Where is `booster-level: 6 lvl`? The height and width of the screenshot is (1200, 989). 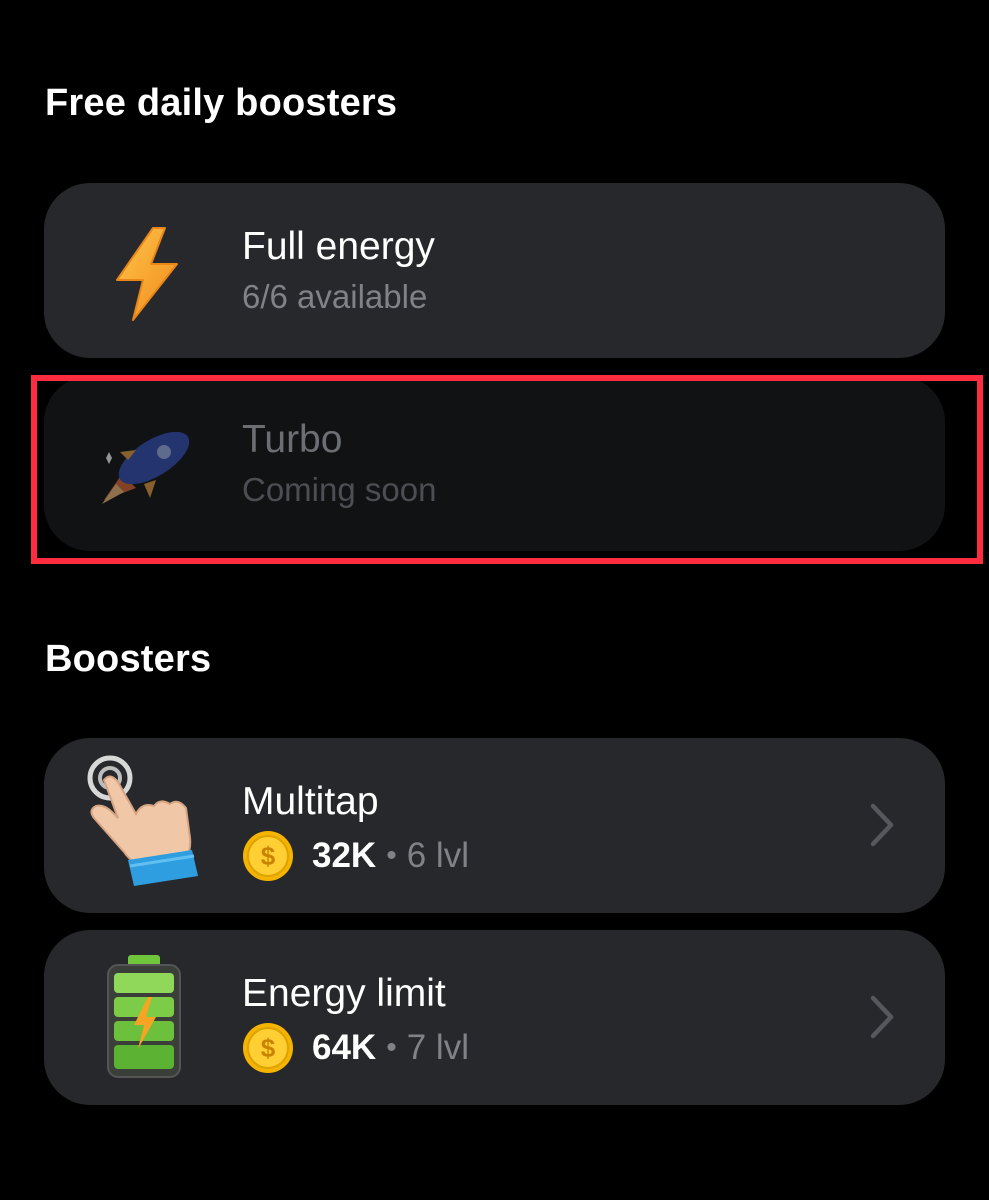
booster-level: 6 lvl is located at coordinates (437, 855).